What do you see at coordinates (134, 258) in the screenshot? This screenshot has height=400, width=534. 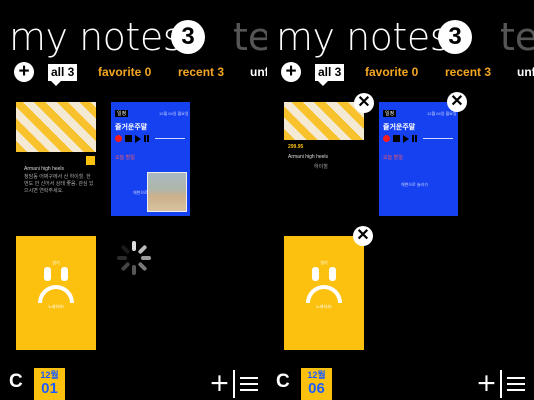 I see `loading-spinner-icon` at bounding box center [134, 258].